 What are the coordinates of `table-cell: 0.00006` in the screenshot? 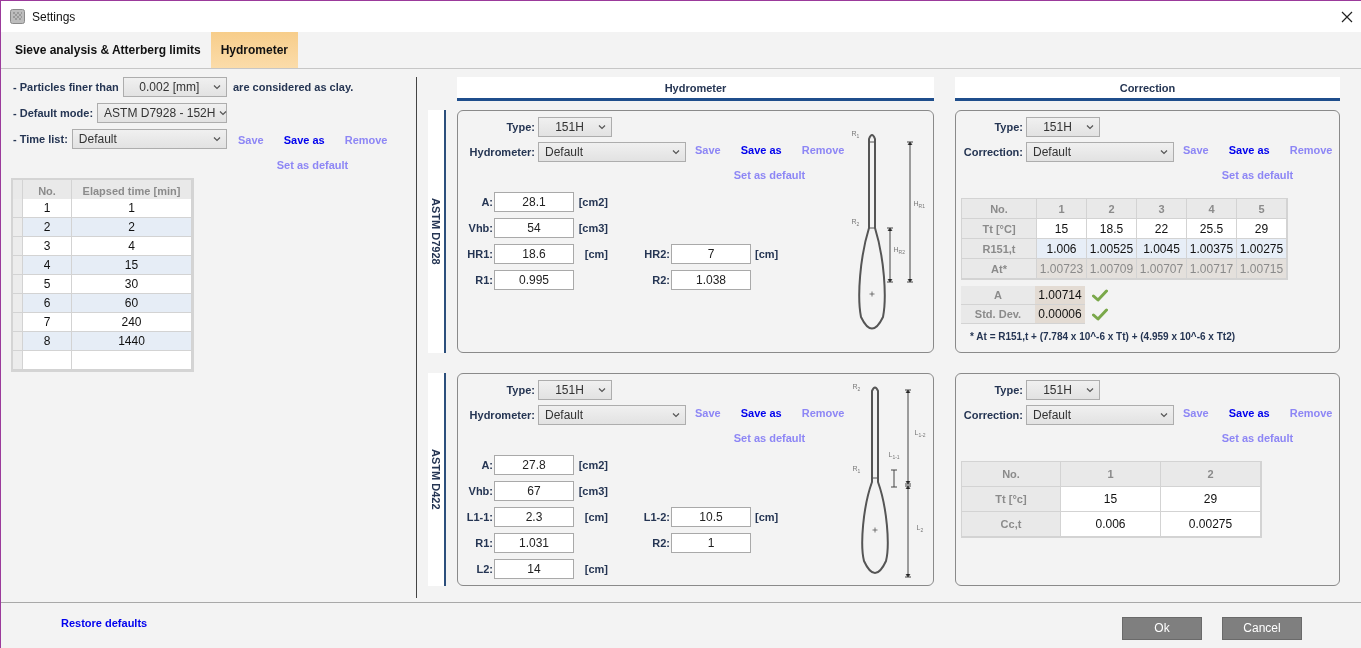 It's located at (1060, 314).